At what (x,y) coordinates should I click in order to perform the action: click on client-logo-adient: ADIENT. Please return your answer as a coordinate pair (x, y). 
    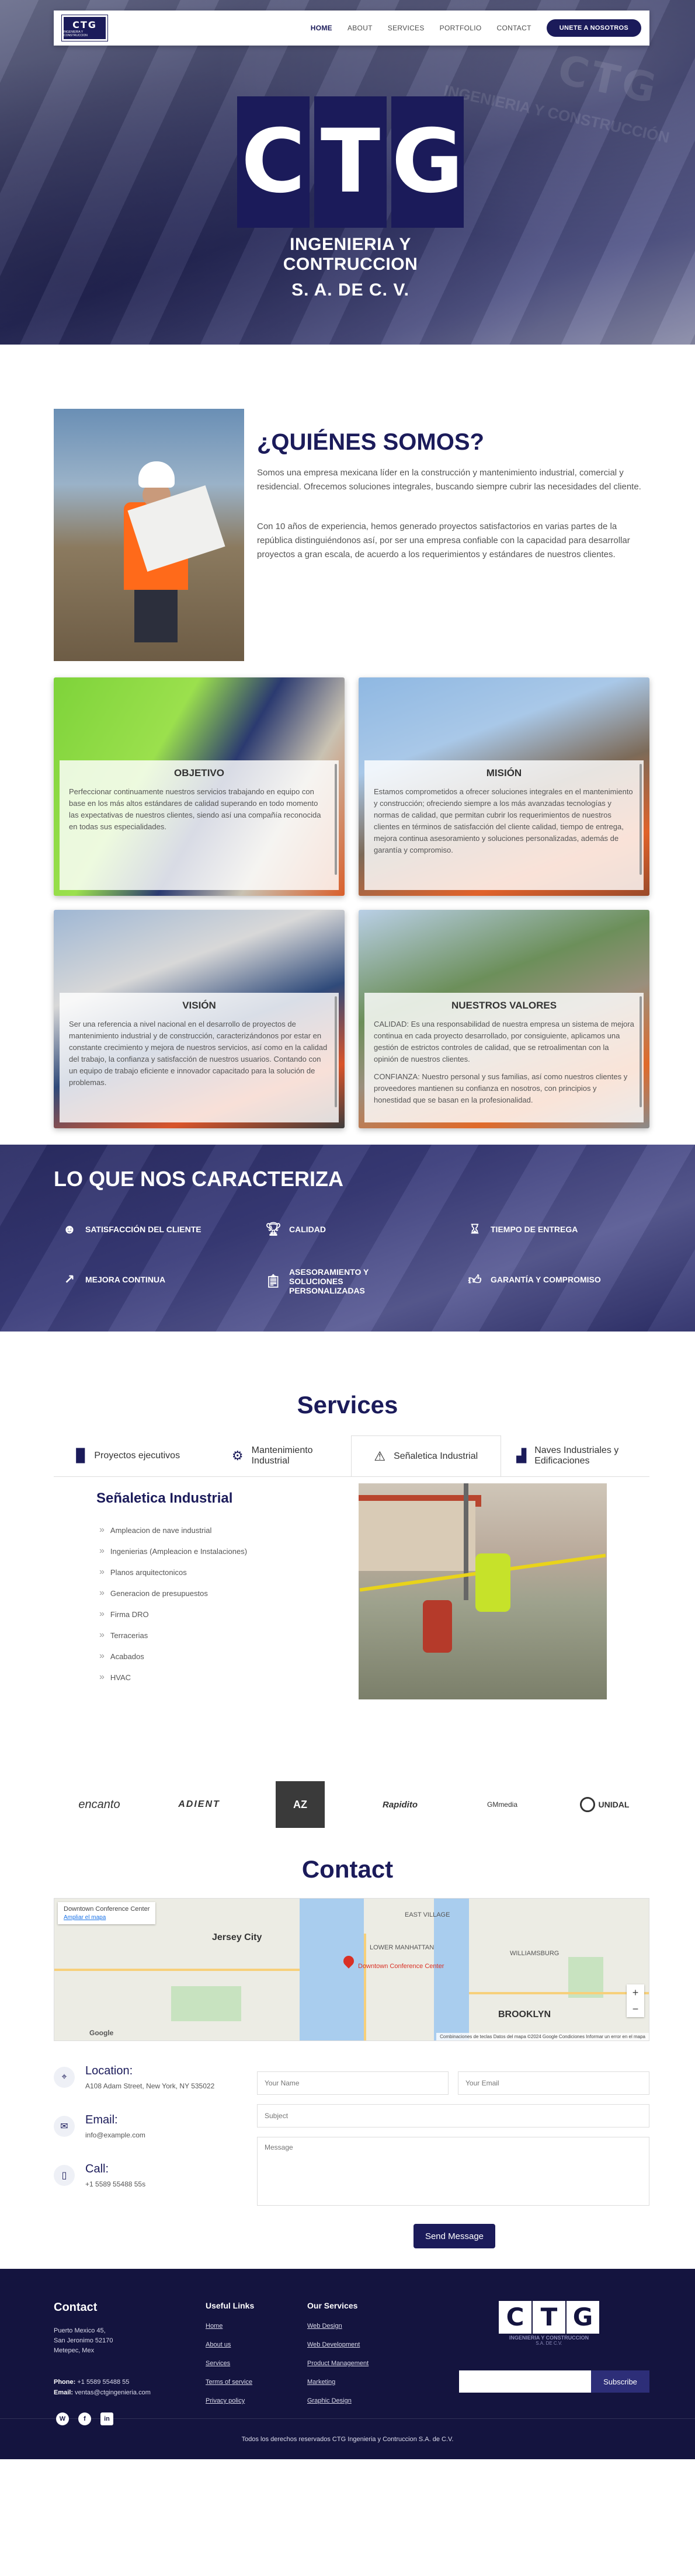
    Looking at the image, I should click on (199, 1804).